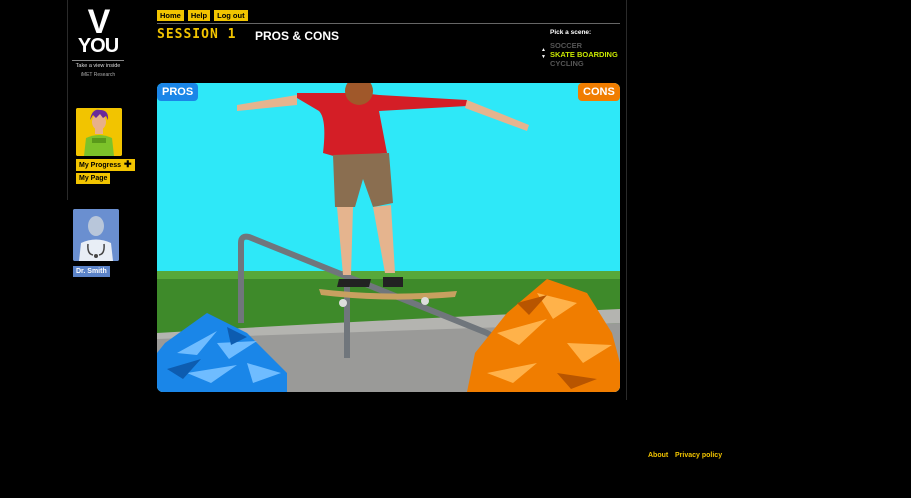  Describe the element at coordinates (178, 92) in the screenshot. I see `pros-badge: PROS` at that location.